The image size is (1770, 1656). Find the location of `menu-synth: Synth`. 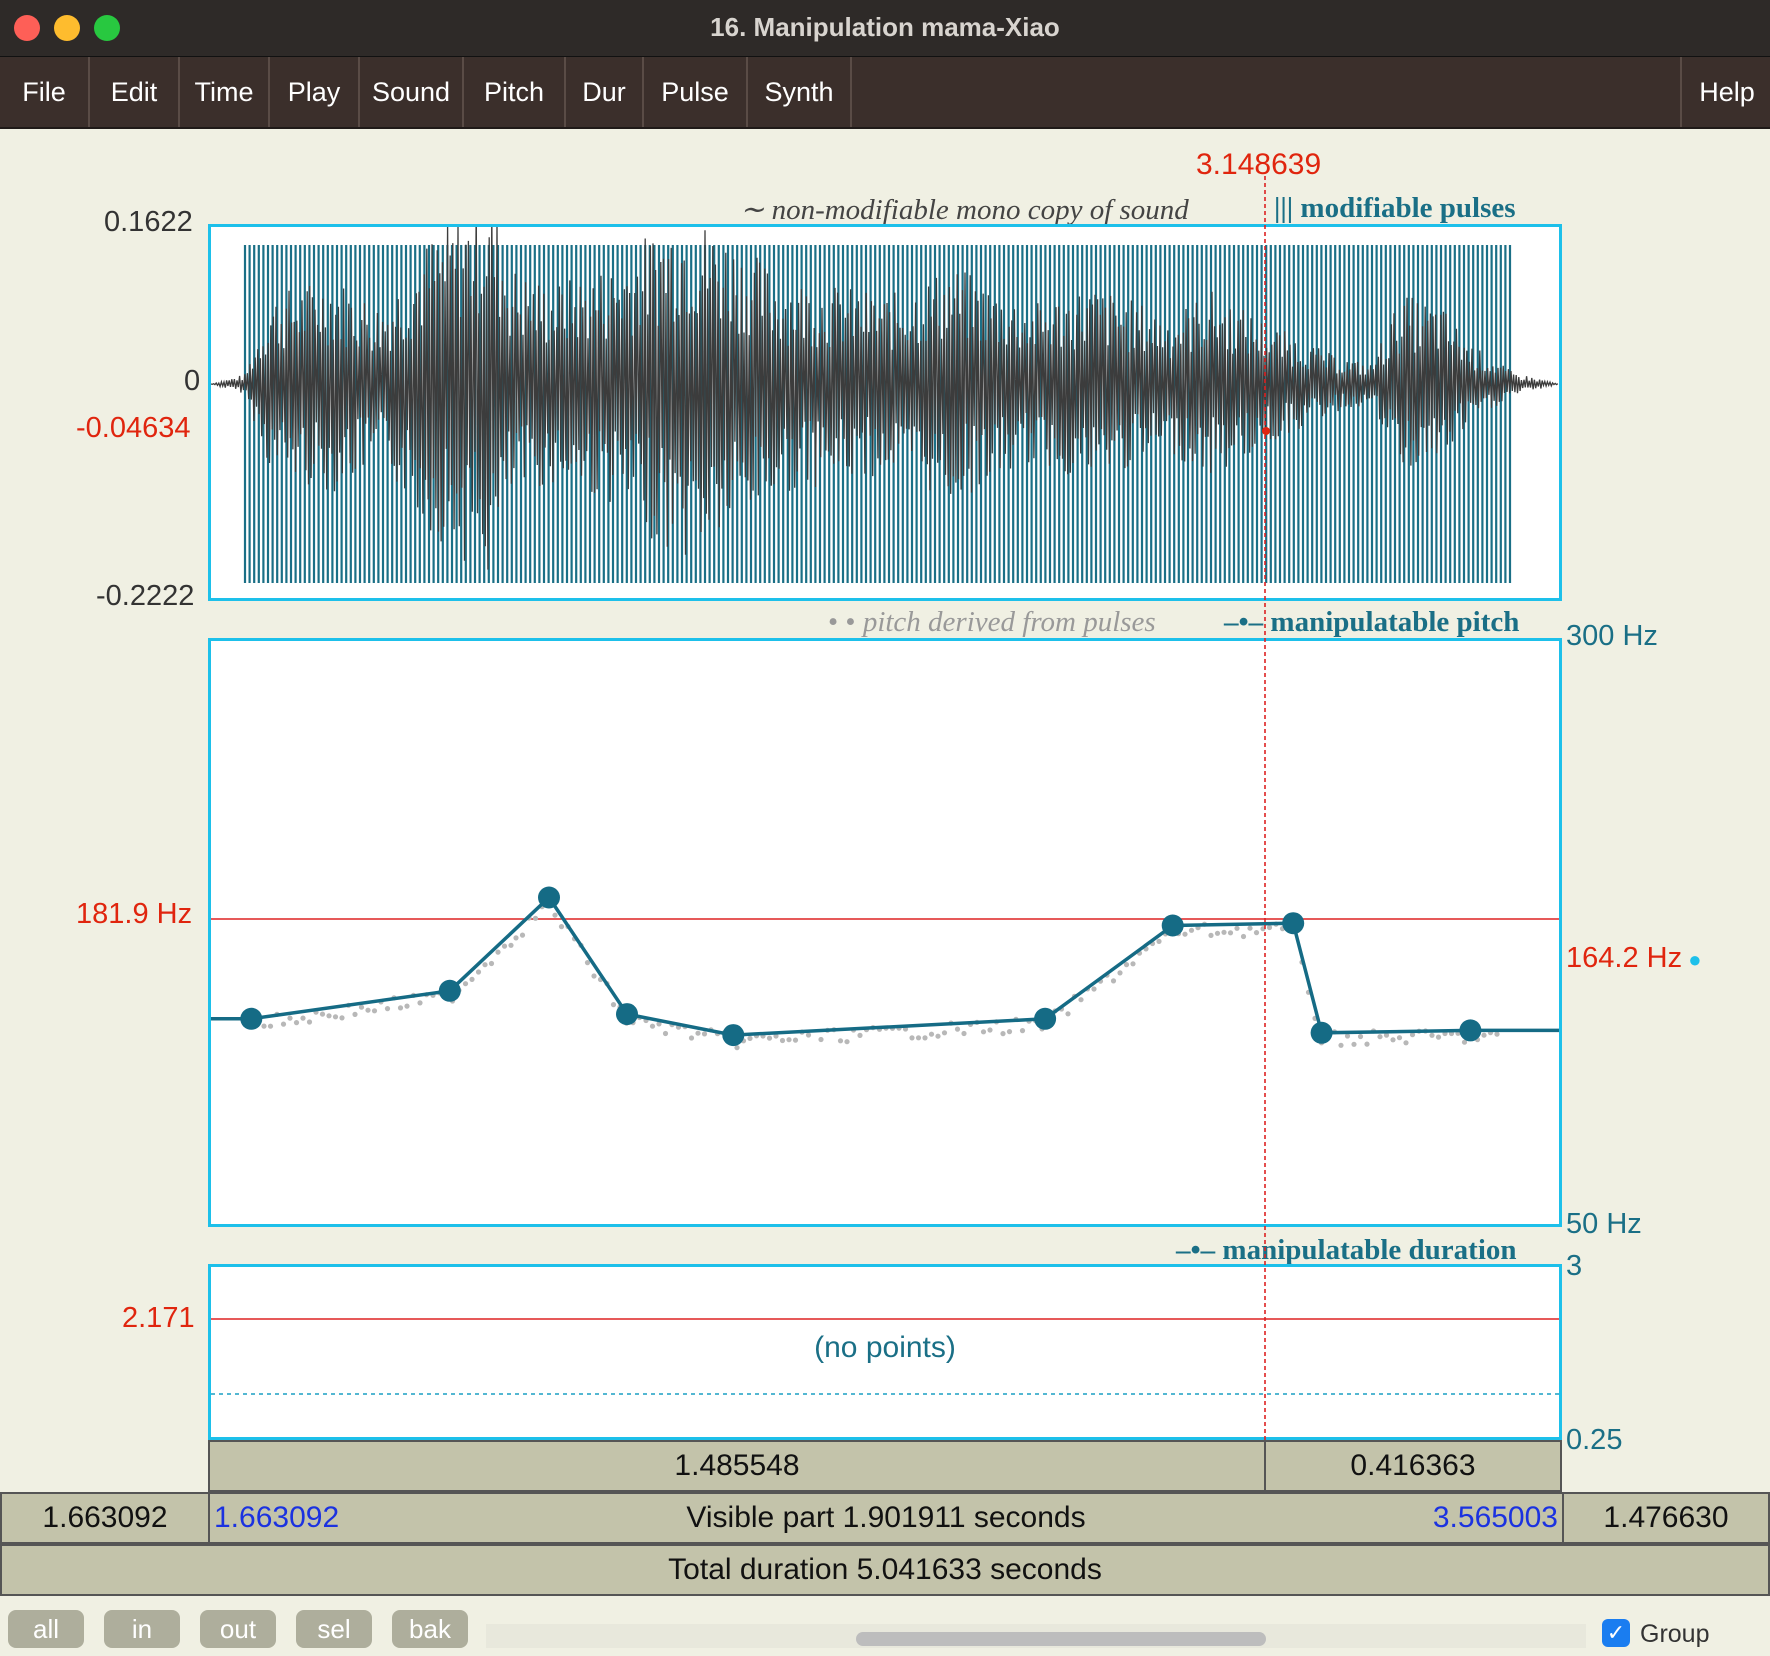

menu-synth: Synth is located at coordinates (800, 92).